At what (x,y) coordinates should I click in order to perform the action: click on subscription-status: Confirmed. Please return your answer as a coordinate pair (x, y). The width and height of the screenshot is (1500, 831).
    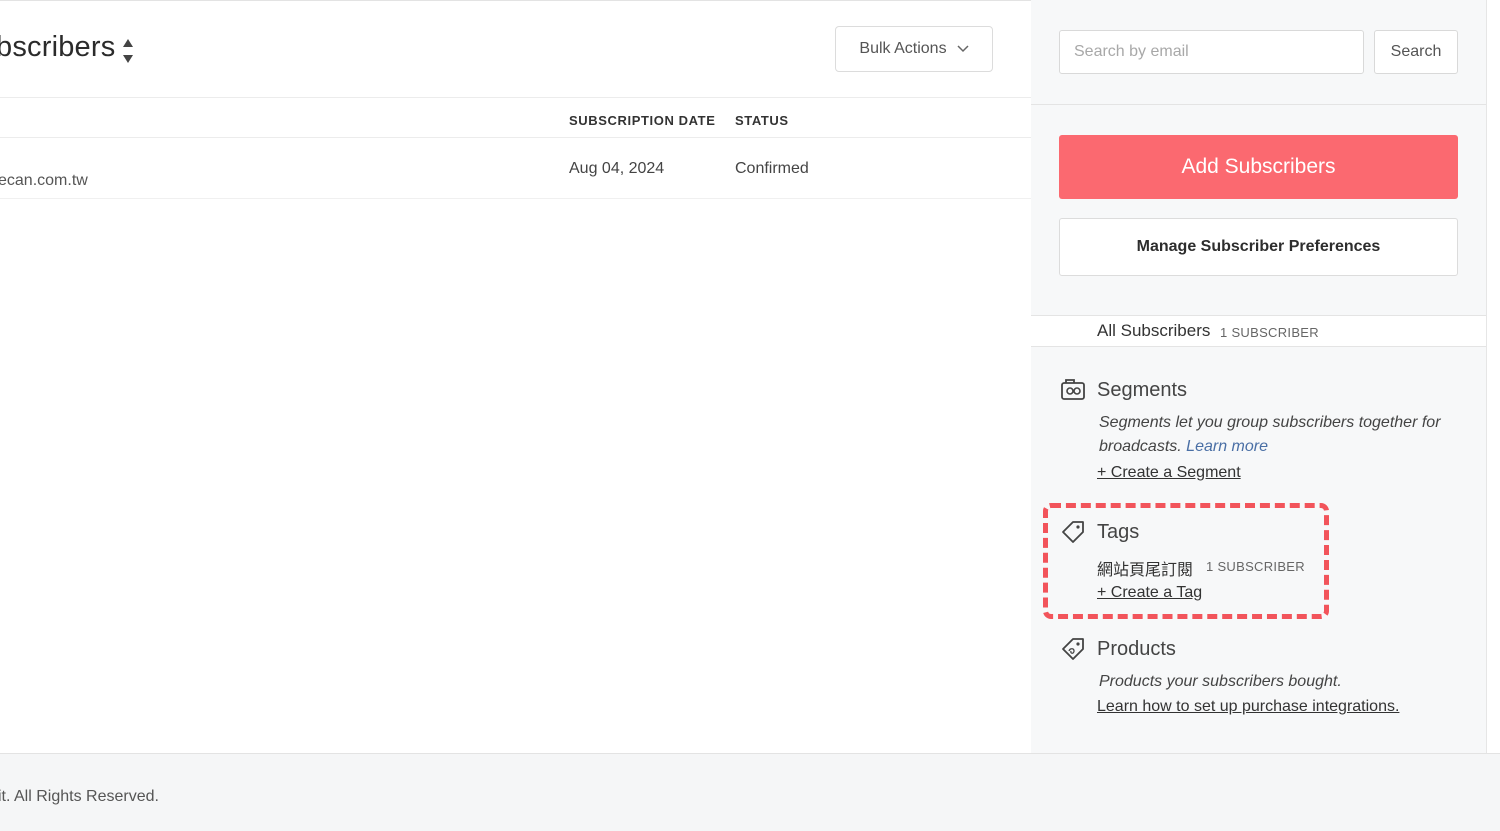
    Looking at the image, I should click on (772, 168).